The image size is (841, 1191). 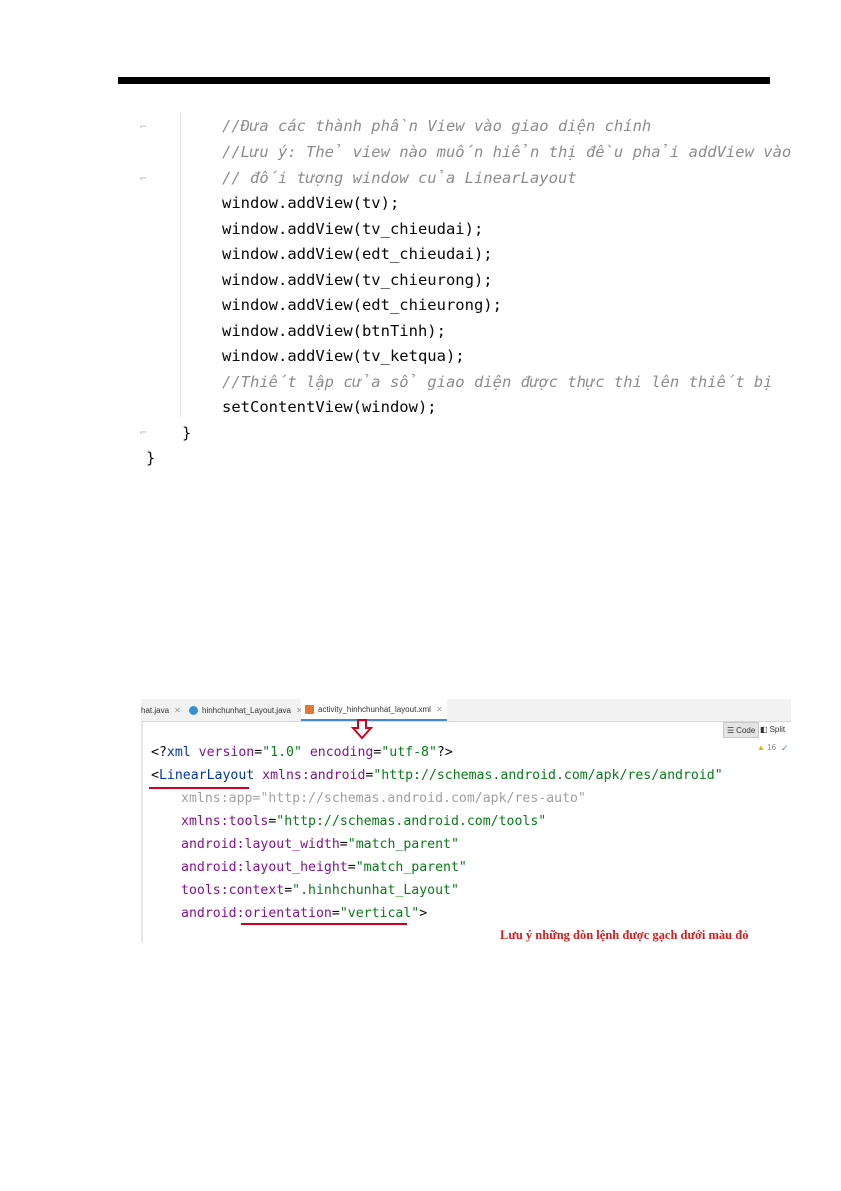 What do you see at coordinates (309, 709) in the screenshot?
I see `xml-file-icon` at bounding box center [309, 709].